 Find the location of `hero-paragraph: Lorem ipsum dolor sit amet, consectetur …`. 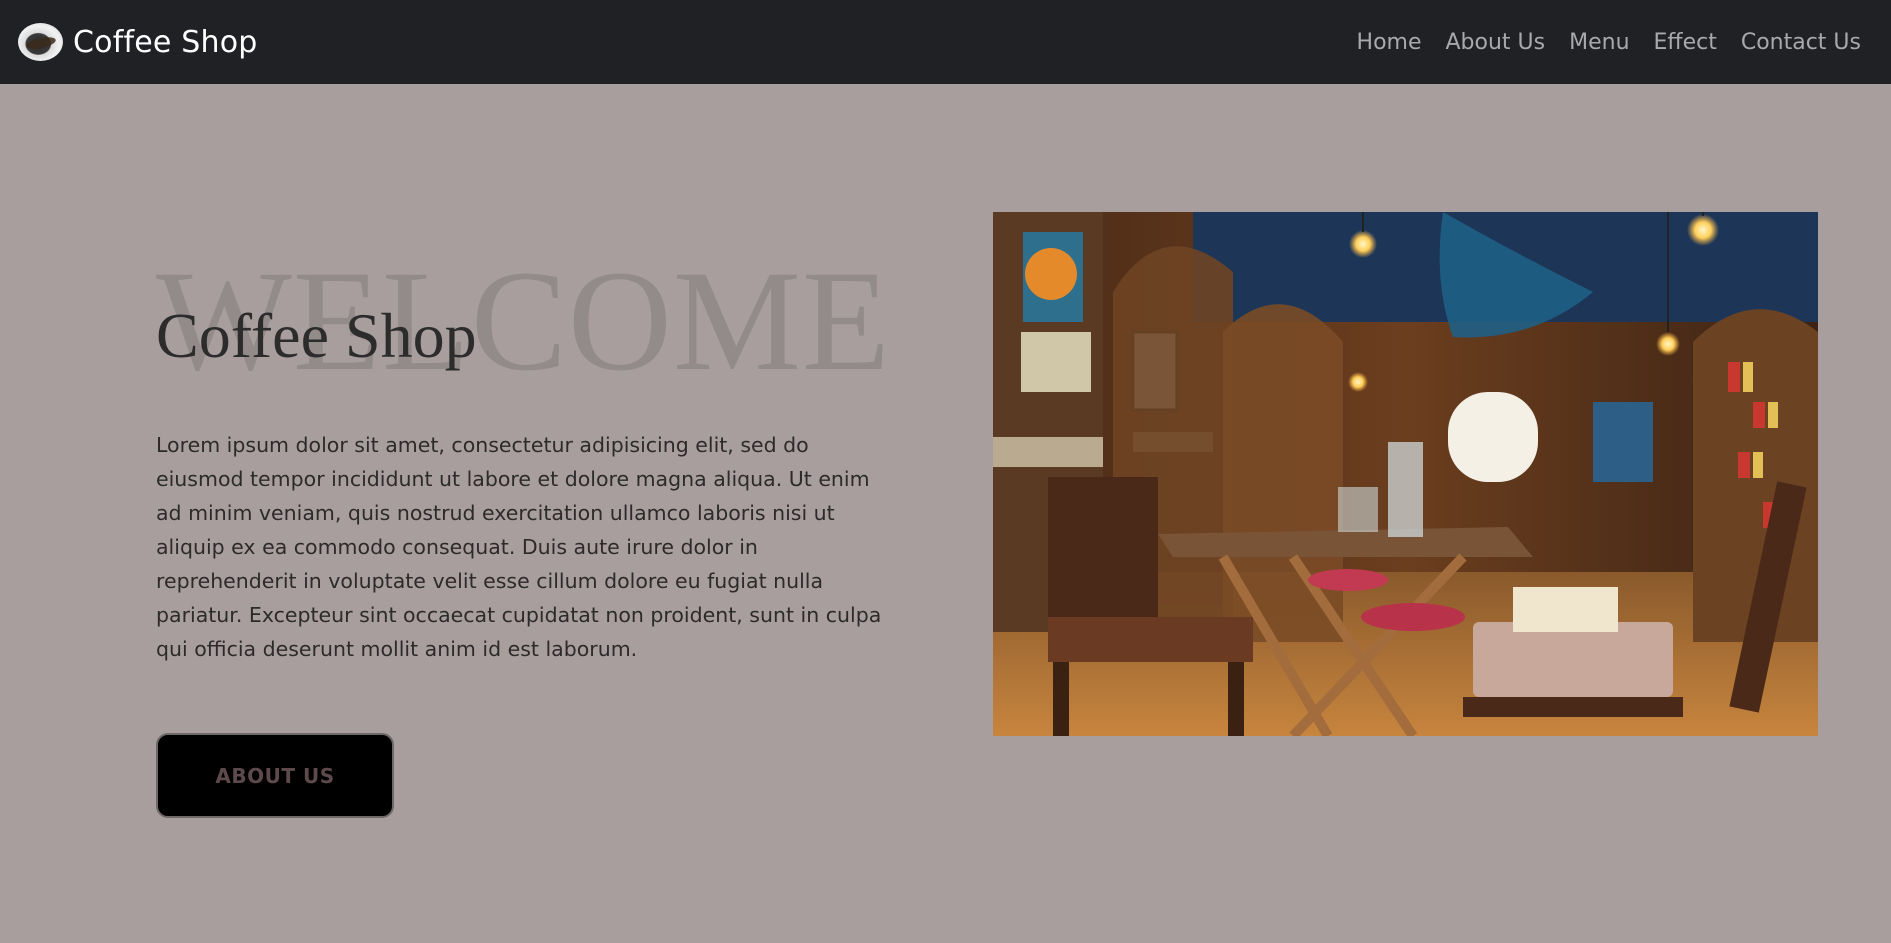

hero-paragraph: Lorem ipsum dolor sit amet, consectetur … is located at coordinates (519, 547).